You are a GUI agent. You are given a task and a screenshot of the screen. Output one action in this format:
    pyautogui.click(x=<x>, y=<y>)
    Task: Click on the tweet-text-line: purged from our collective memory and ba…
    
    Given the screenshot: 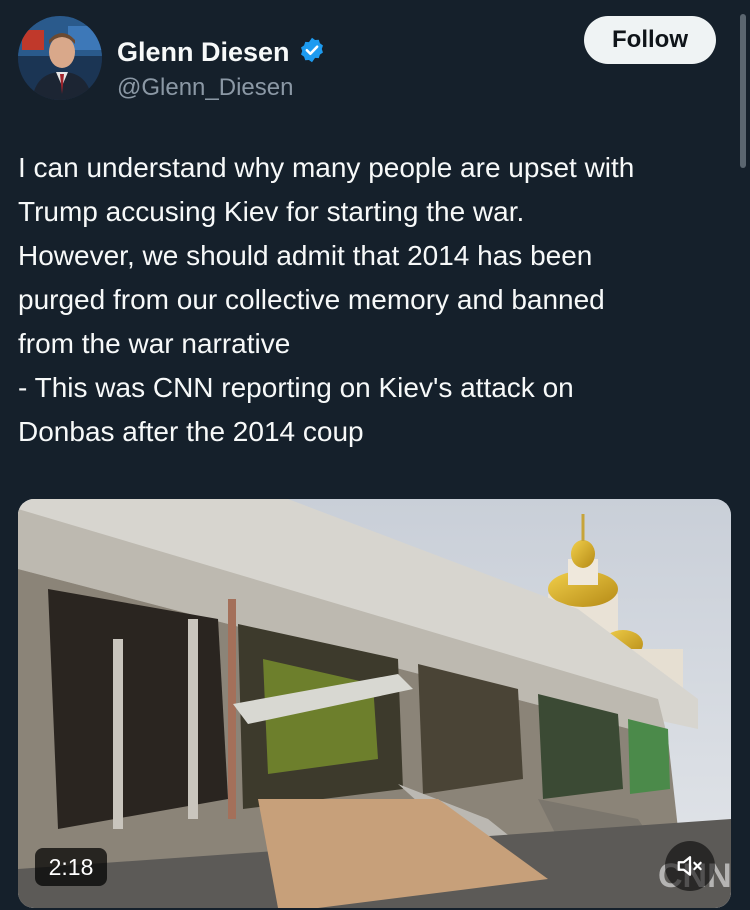 What is the action you would take?
    pyautogui.click(x=311, y=299)
    